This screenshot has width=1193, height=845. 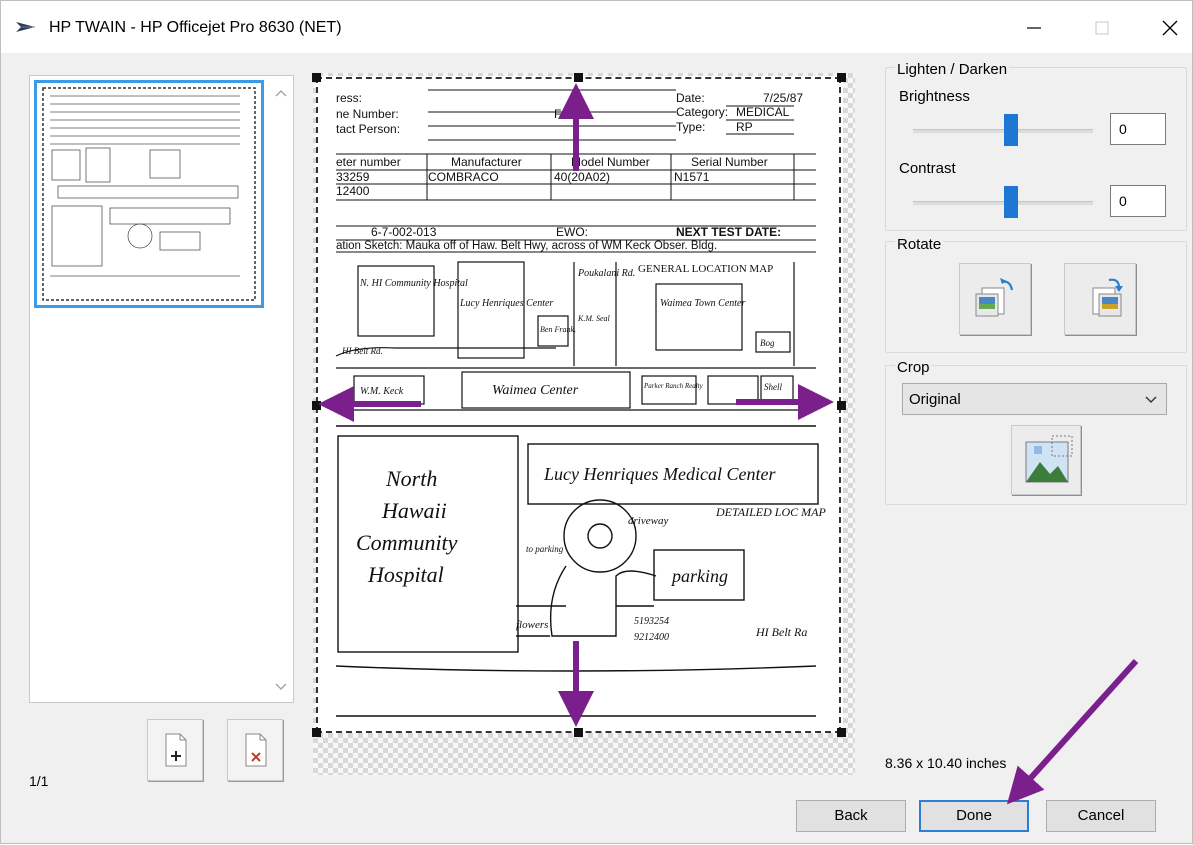 I want to click on page-thumbnail, so click(x=149, y=194).